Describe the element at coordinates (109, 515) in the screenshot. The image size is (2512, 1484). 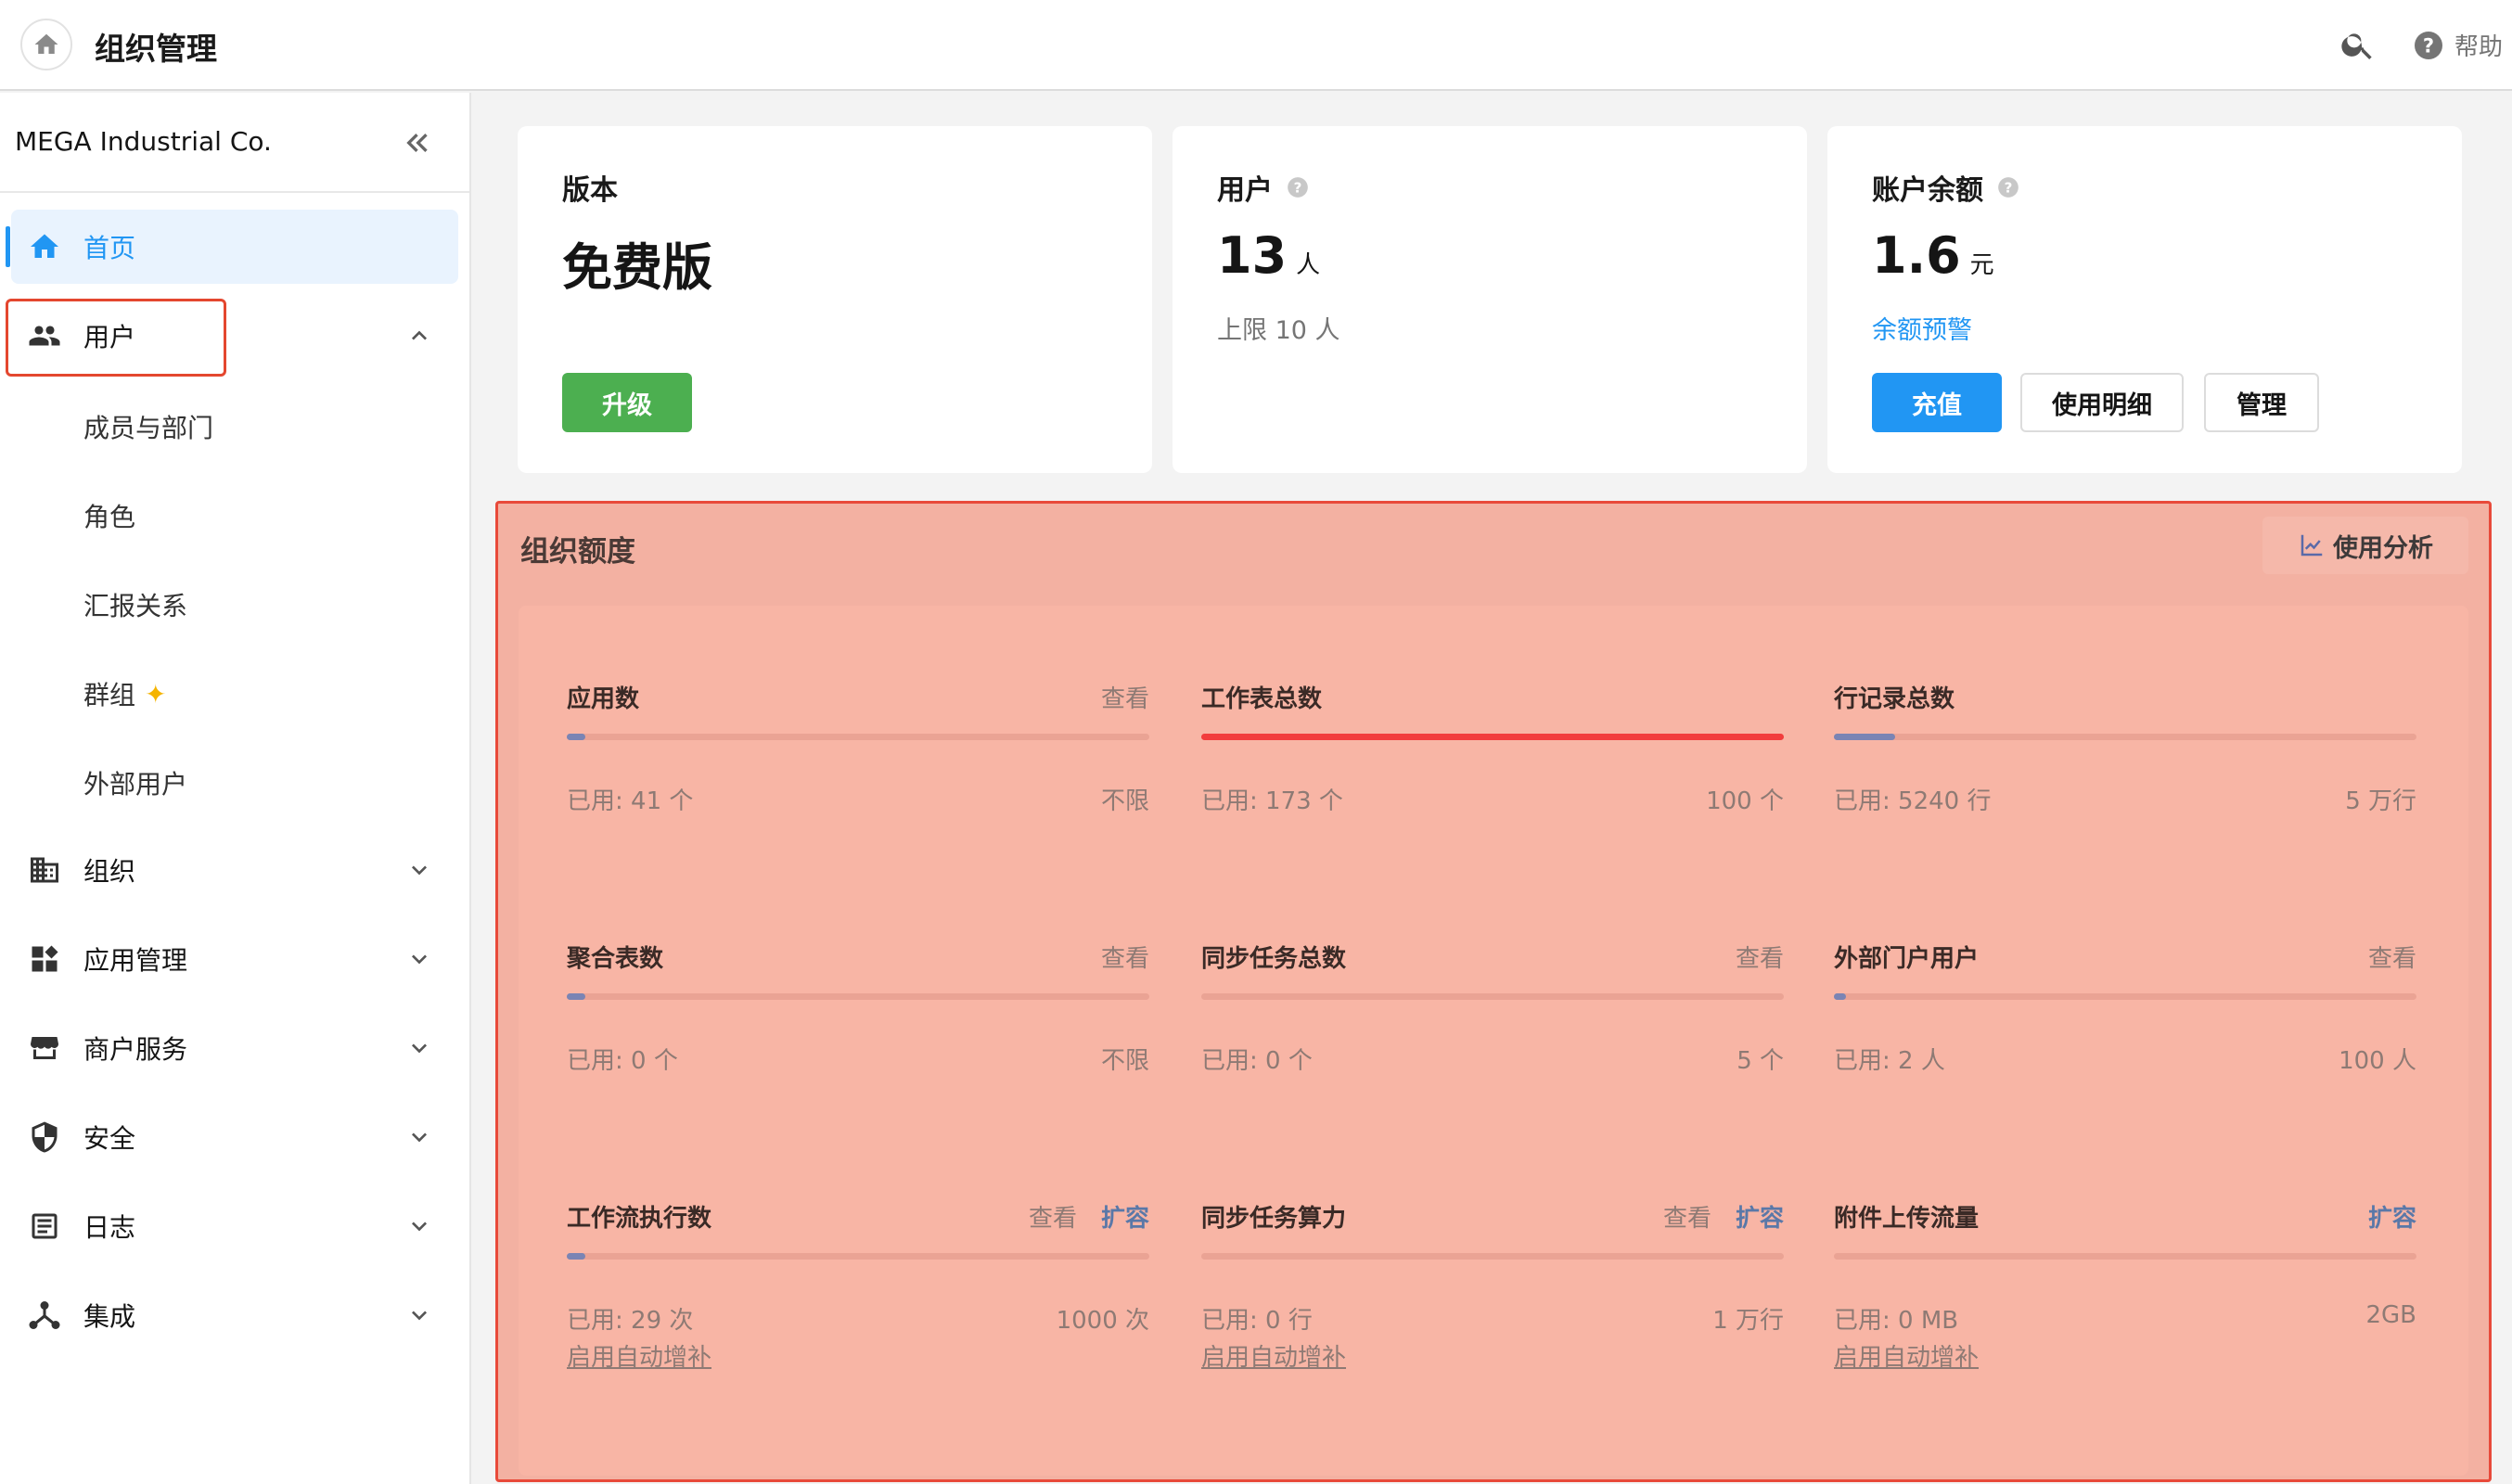
I see `sidebar-subitem-roles: 角色` at that location.